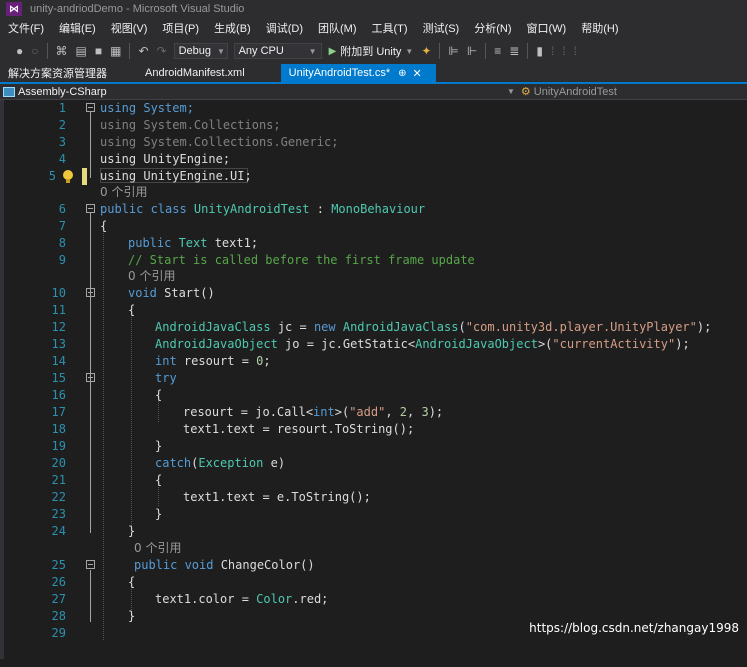 Image resolution: width=747 pixels, height=667 pixels. I want to click on new-project-icon: ⌘, so click(62, 51).